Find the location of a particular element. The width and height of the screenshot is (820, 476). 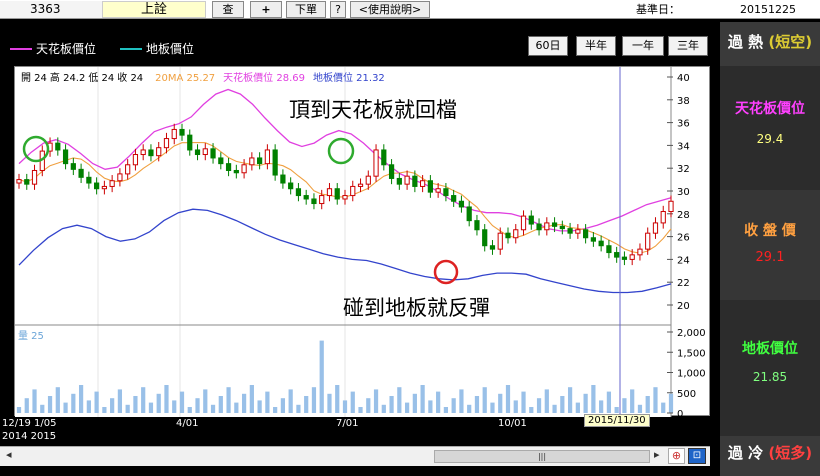

add-button: + is located at coordinates (266, 9).